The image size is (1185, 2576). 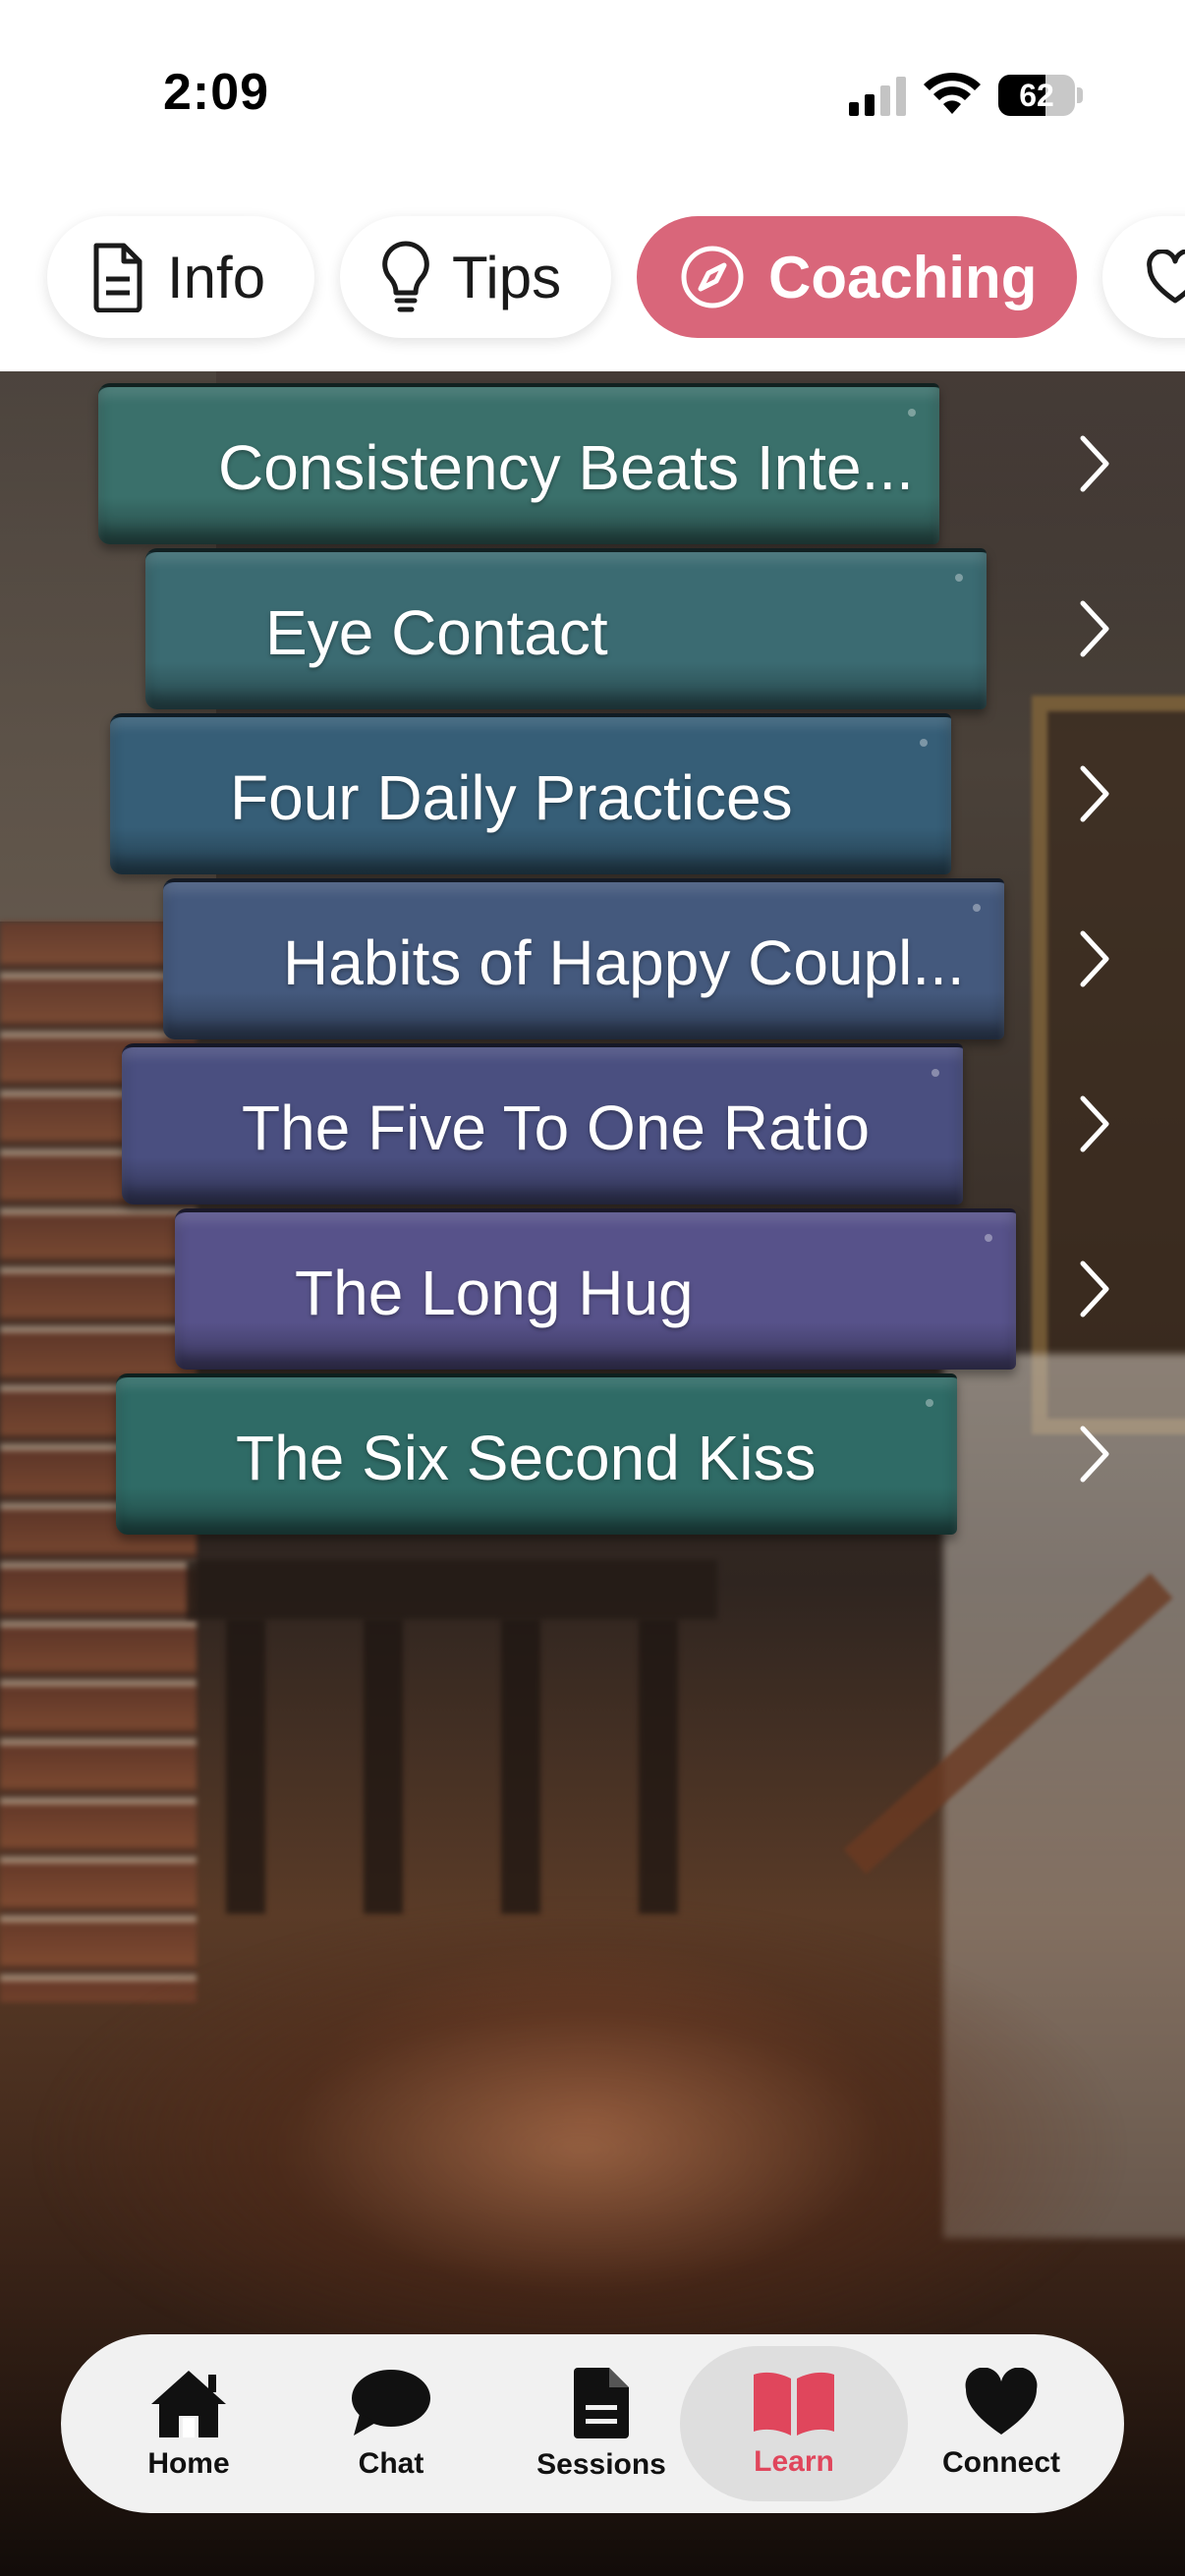 I want to click on battery-icon: 62, so click(x=1041, y=95).